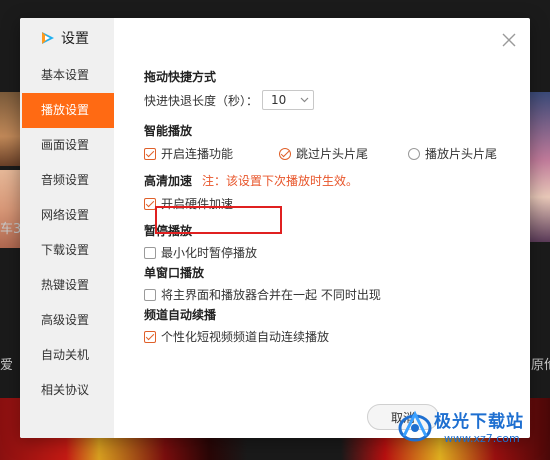  Describe the element at coordinates (168, 181) in the screenshot. I see `hd-title: 高清加速` at that location.